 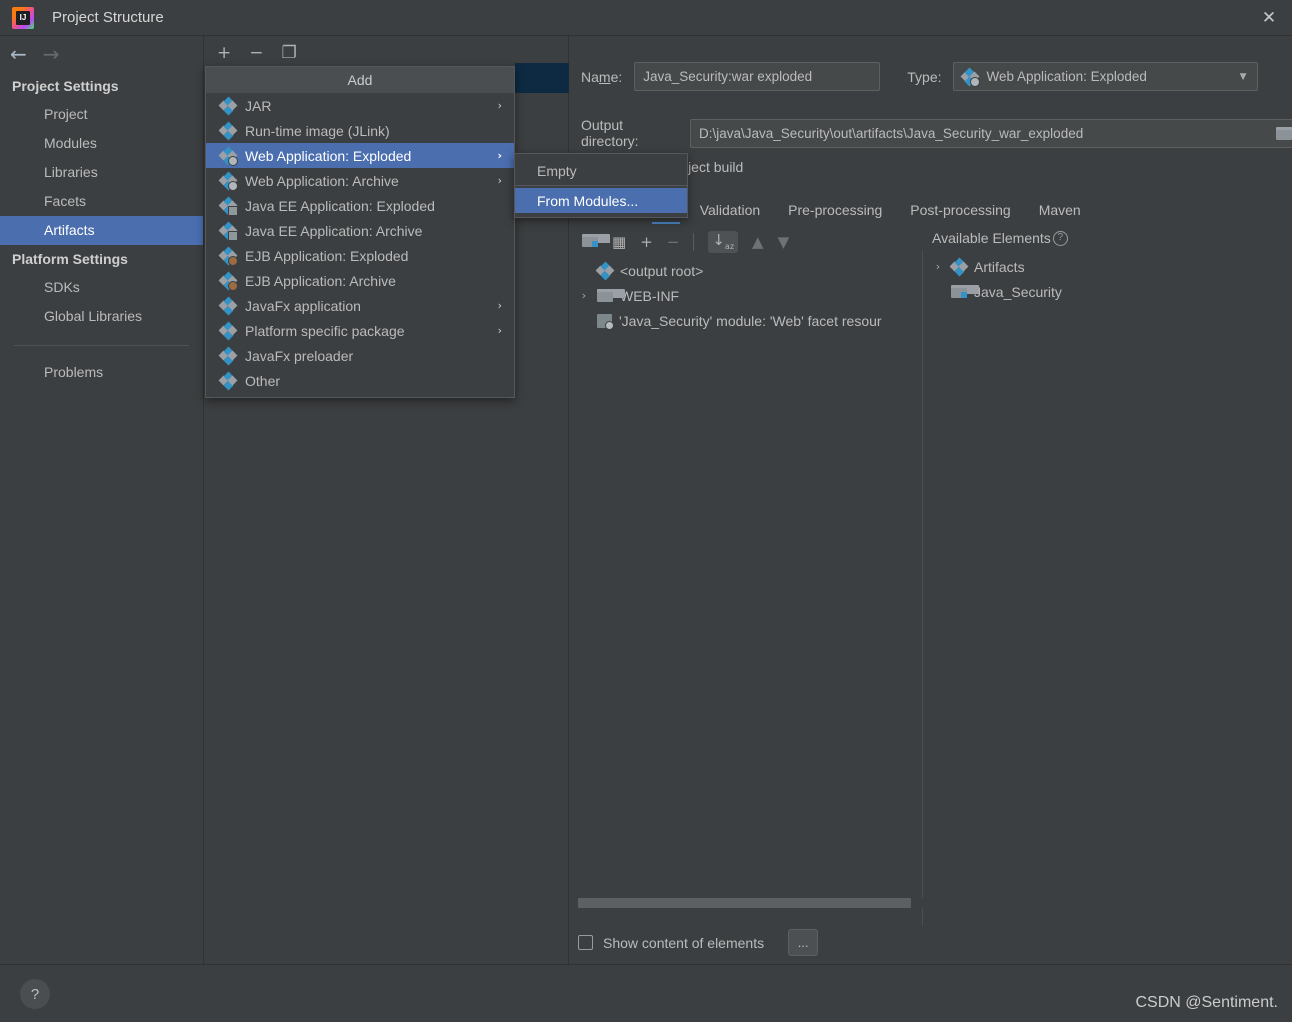 I want to click on menu-item-other: Other, so click(x=360, y=380).